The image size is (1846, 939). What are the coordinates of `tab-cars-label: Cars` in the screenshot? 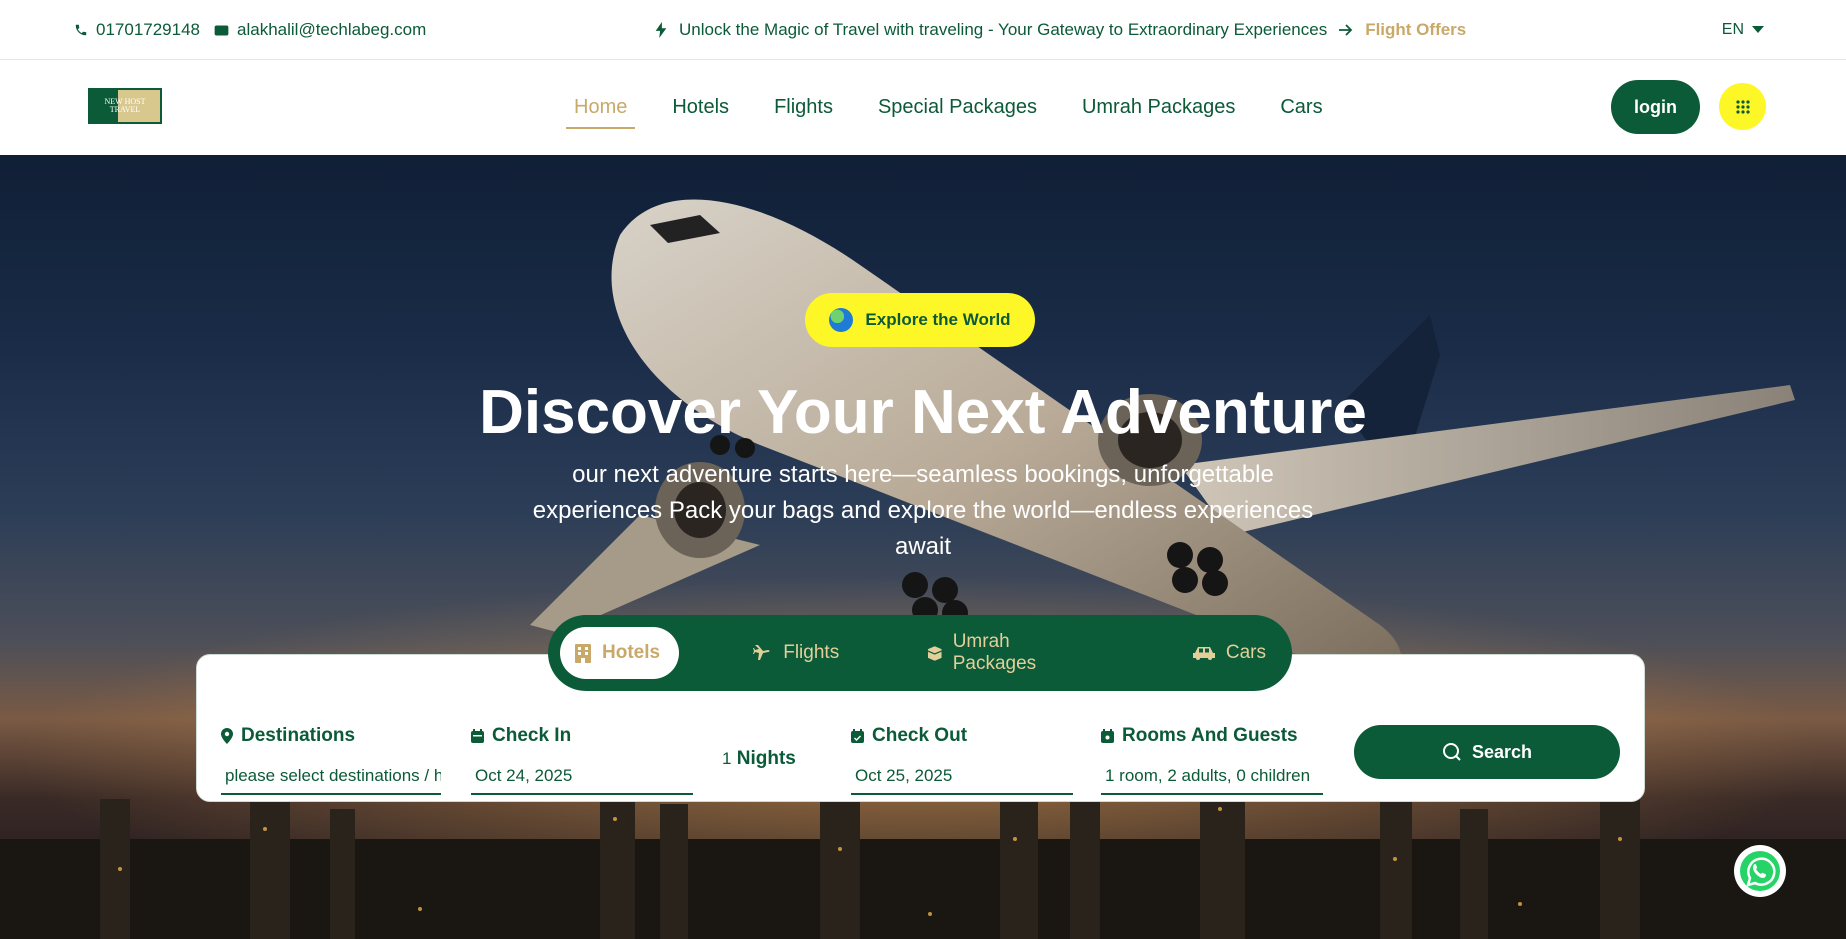 It's located at (1245, 652).